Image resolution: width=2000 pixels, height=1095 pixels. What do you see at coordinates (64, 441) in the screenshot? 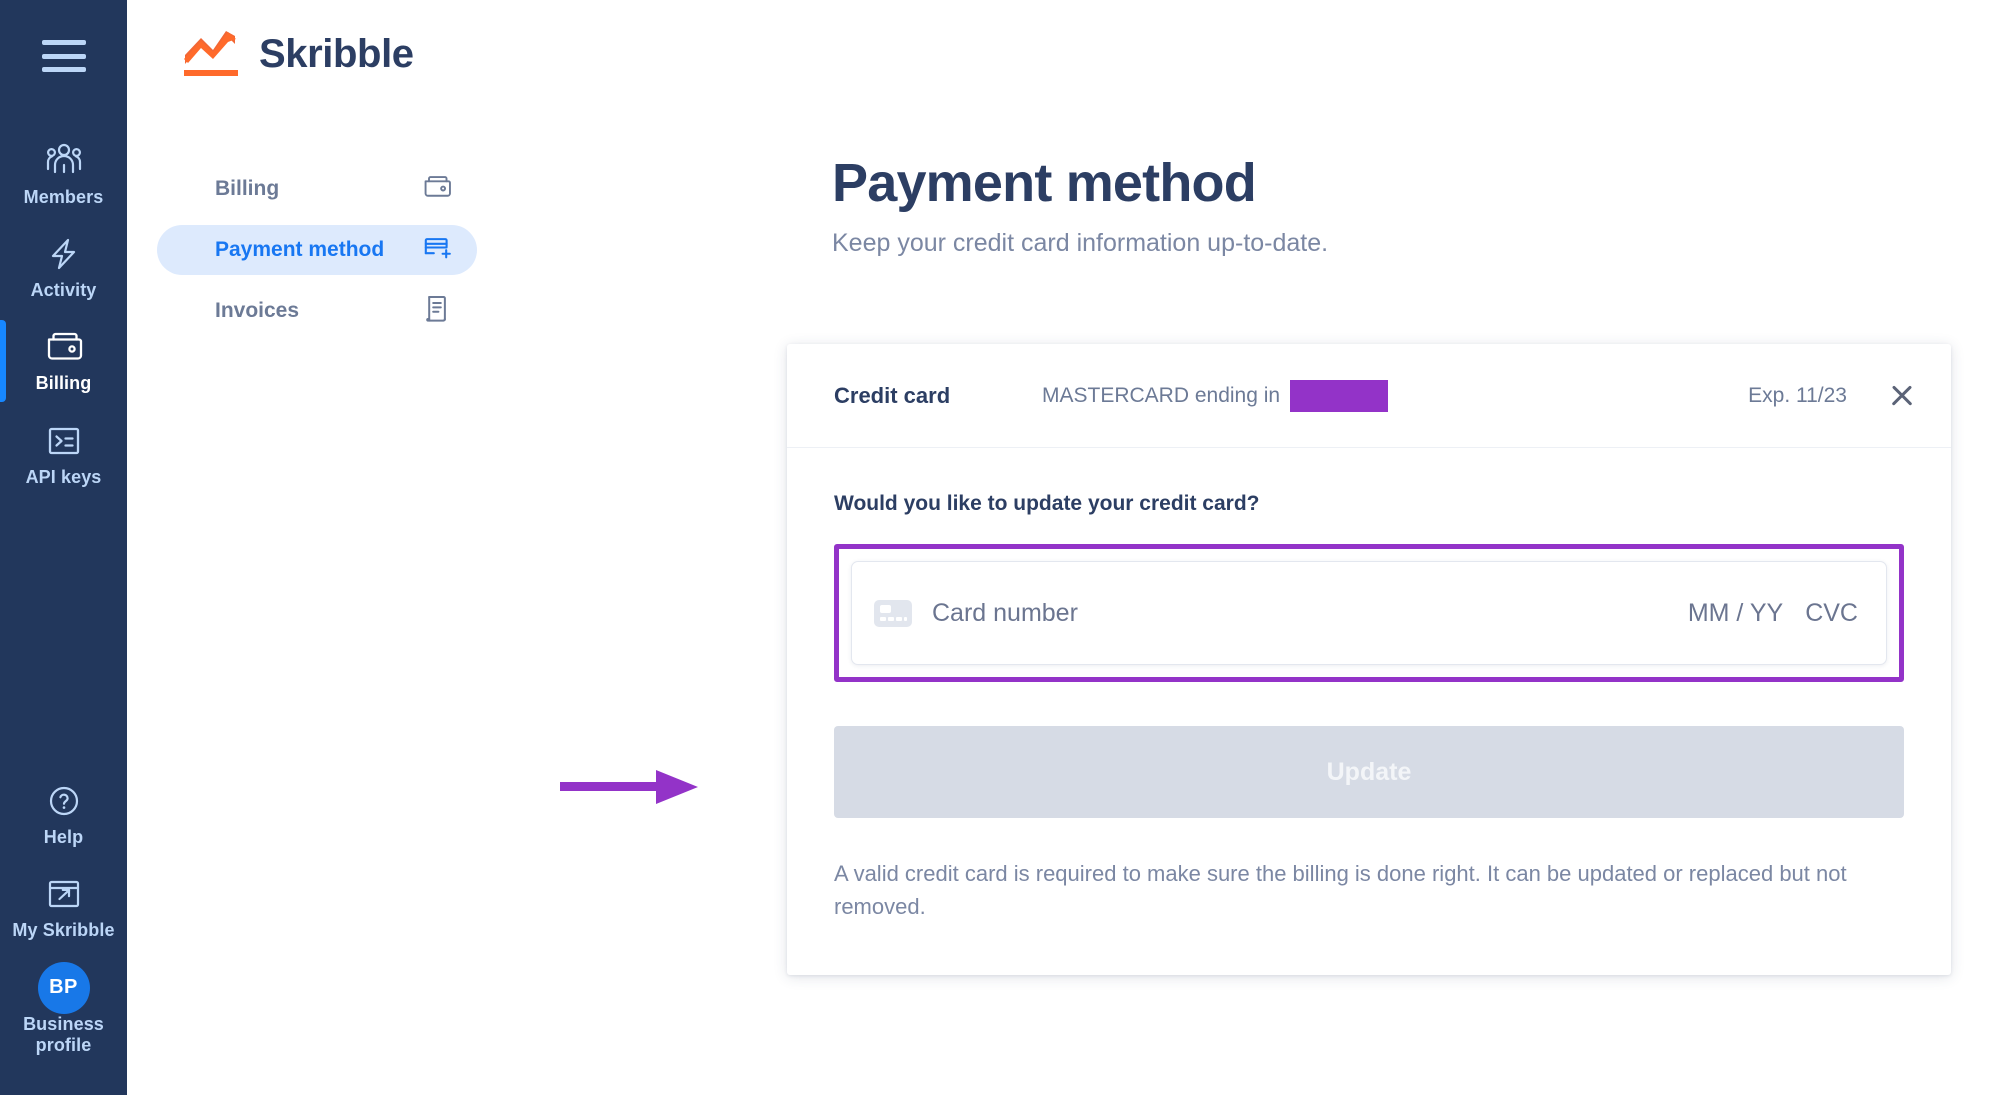
I see `terminal-console-icon` at bounding box center [64, 441].